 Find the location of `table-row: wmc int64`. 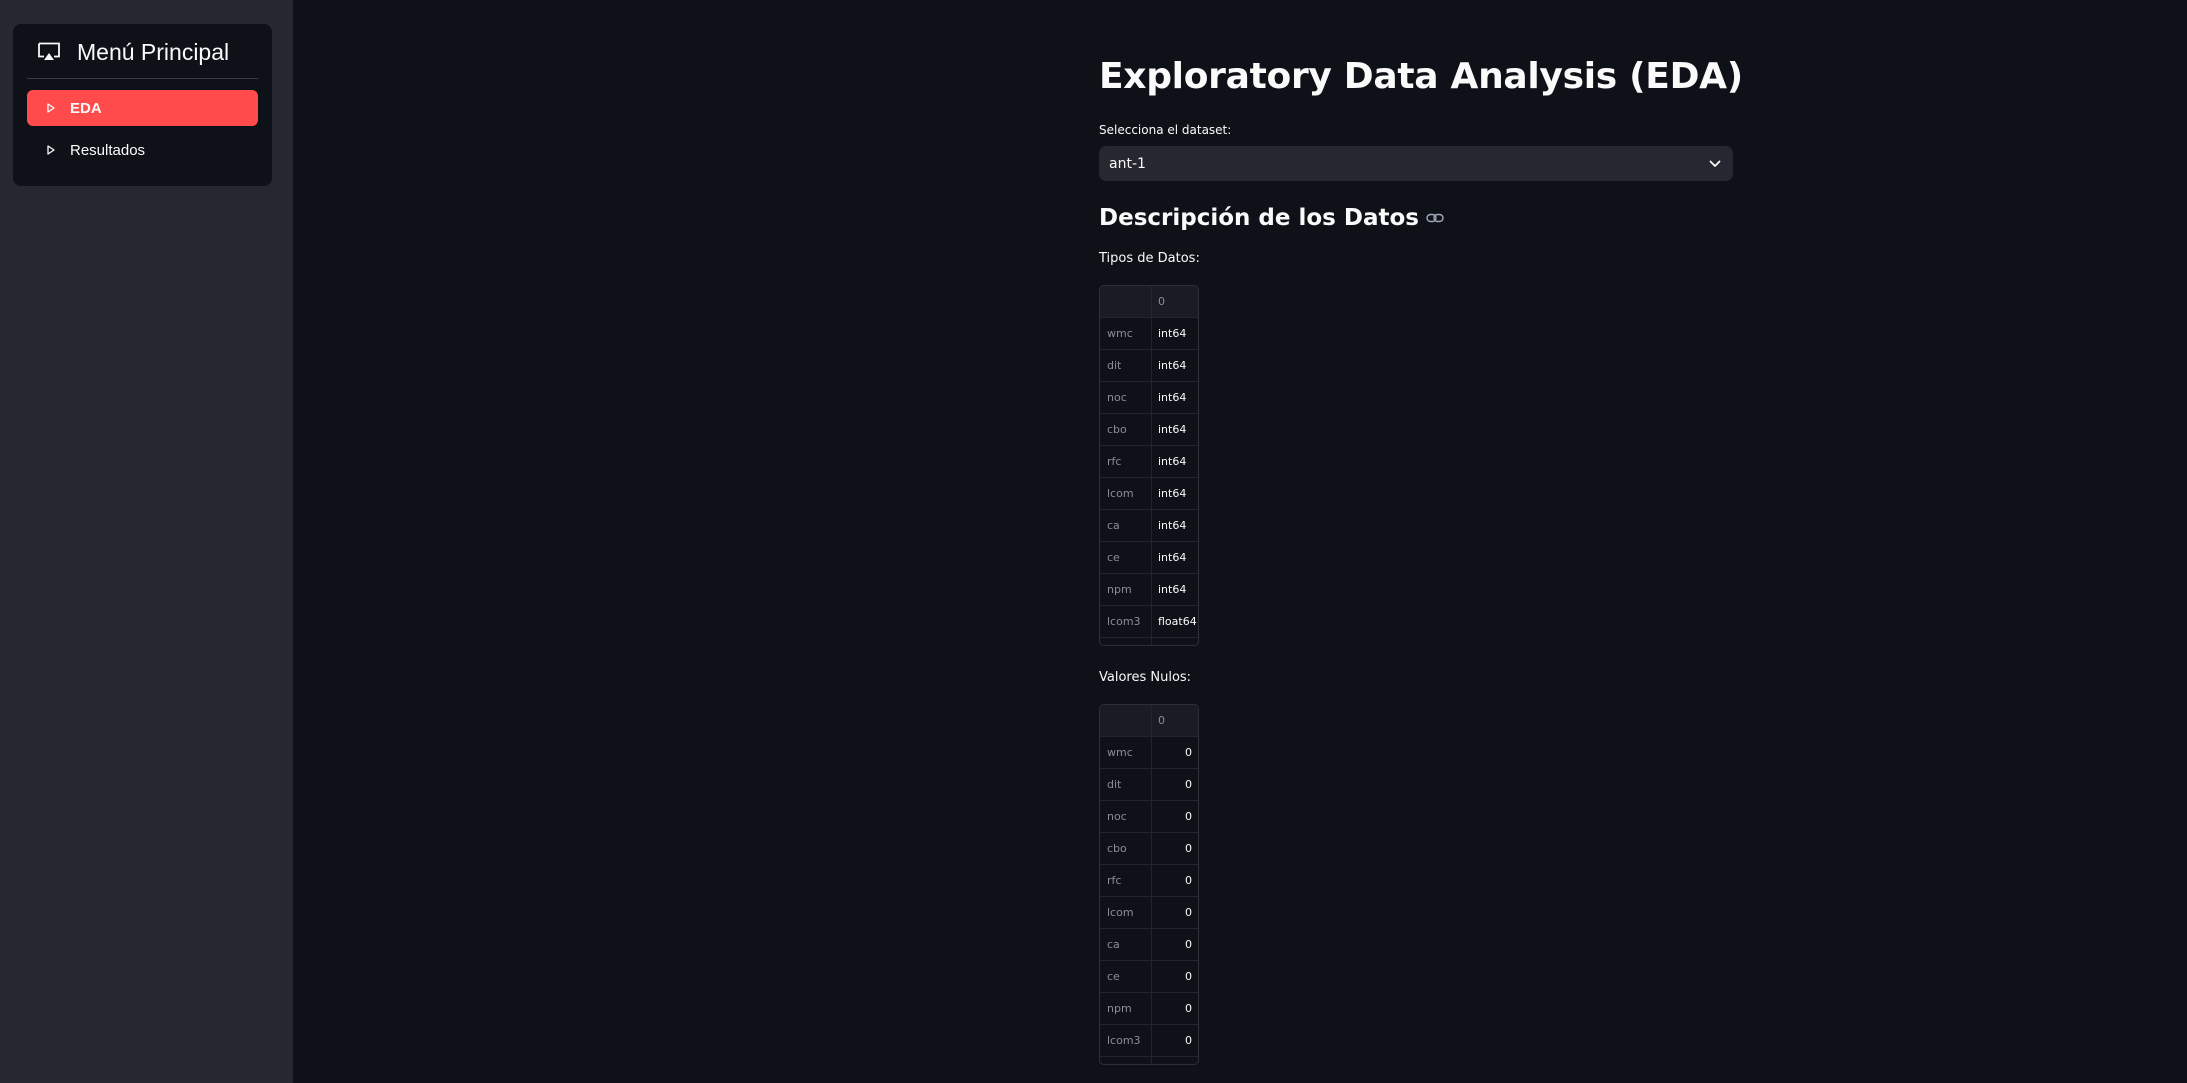

table-row: wmc int64 is located at coordinates (1149, 334).